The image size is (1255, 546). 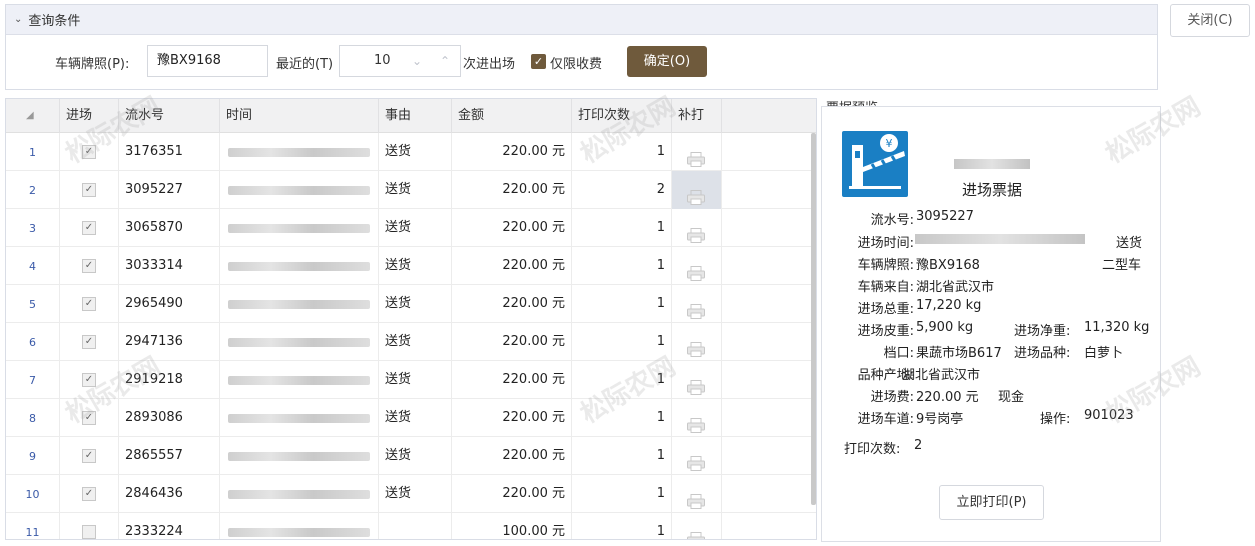 I want to click on confirm-button: 确定(O), so click(x=667, y=61).